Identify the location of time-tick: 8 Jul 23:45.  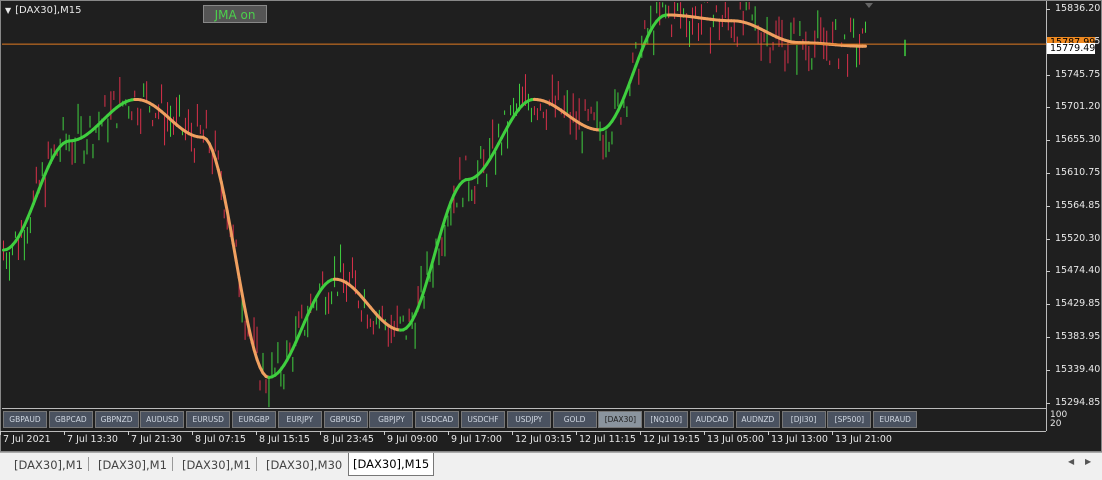
(348, 439).